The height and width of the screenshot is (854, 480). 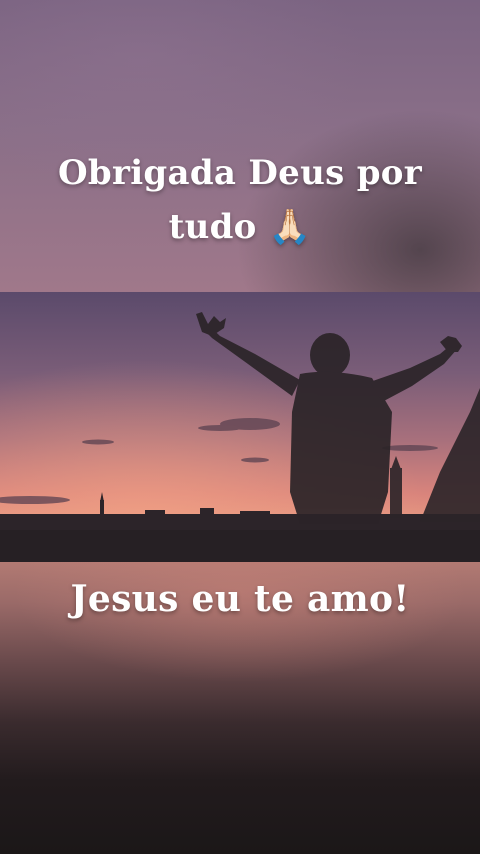 I want to click on foreground-shadow, so click(x=240, y=546).